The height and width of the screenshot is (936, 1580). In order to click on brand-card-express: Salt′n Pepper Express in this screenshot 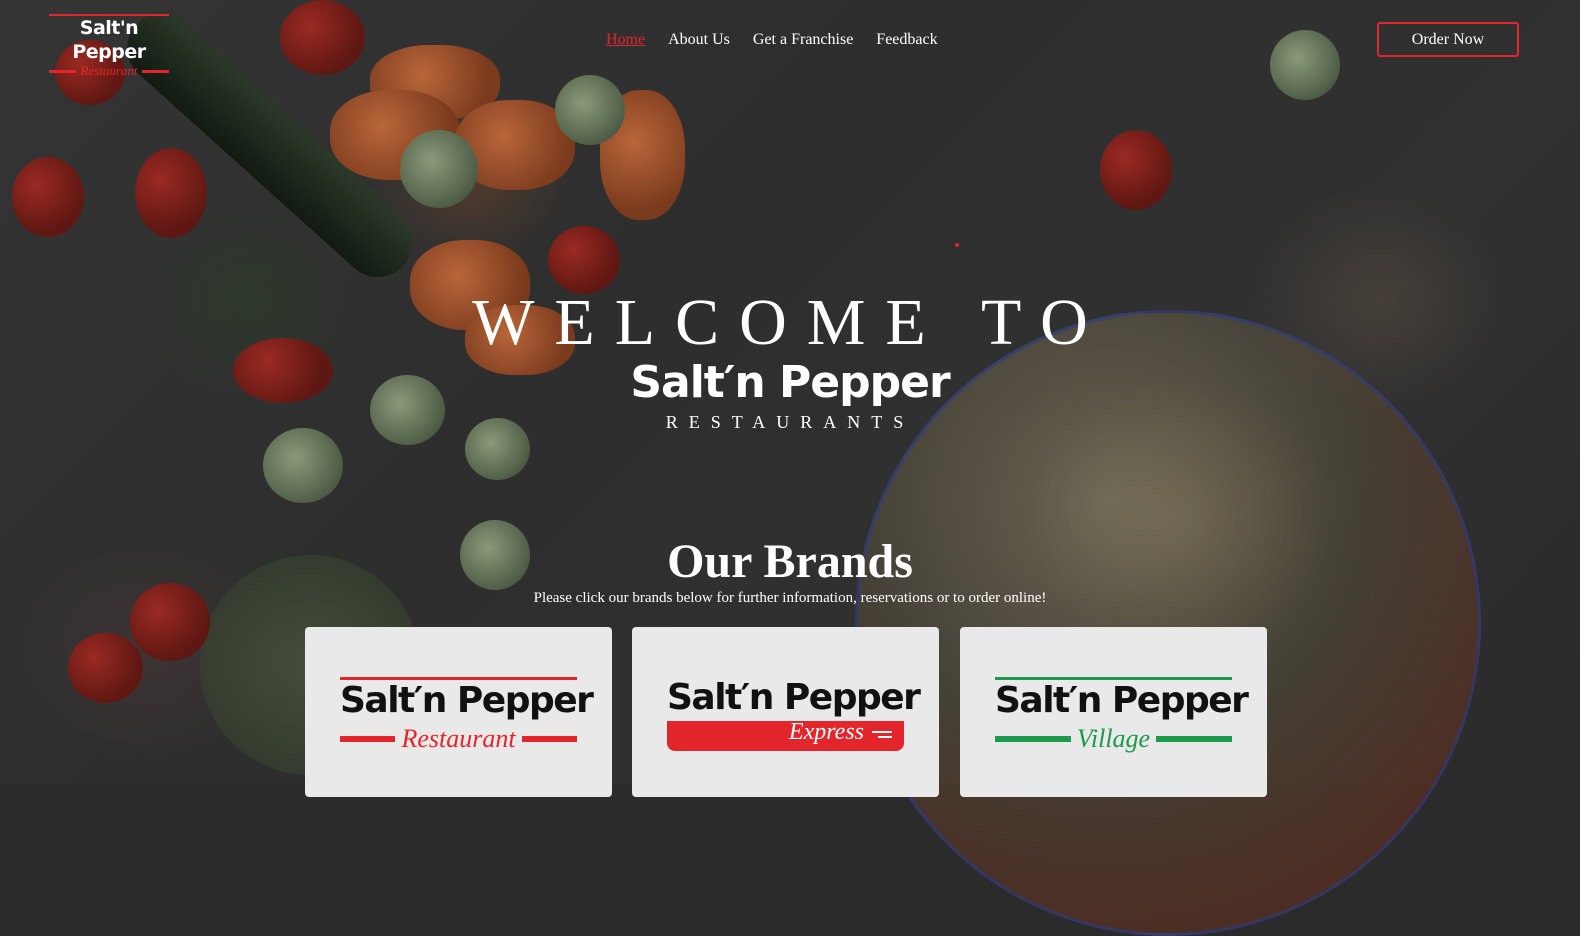, I will do `click(785, 712)`.